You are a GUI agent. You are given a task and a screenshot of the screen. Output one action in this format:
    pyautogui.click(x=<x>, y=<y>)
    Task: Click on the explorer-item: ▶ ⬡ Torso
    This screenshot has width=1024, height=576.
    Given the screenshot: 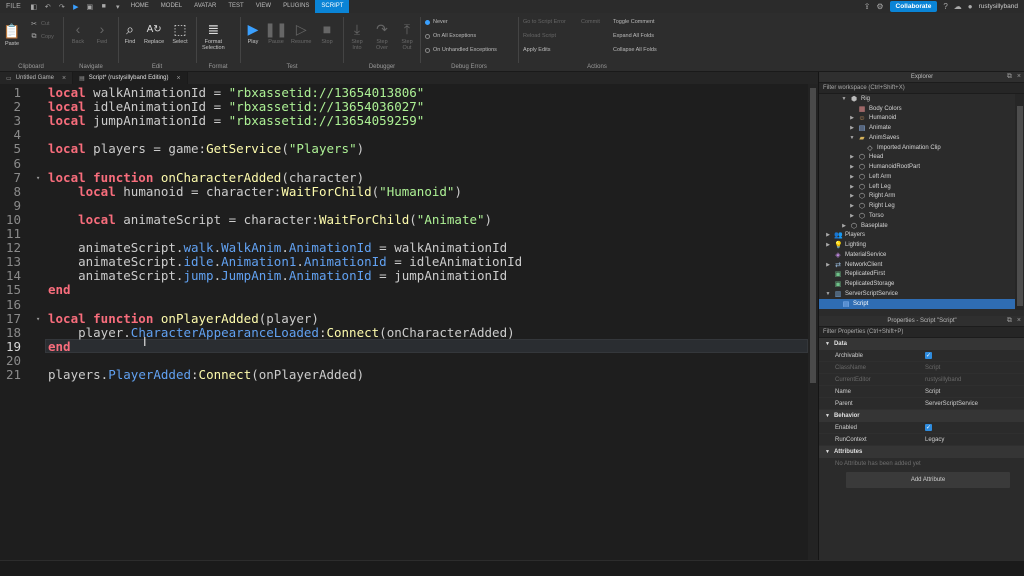 What is the action you would take?
    pyautogui.click(x=917, y=216)
    